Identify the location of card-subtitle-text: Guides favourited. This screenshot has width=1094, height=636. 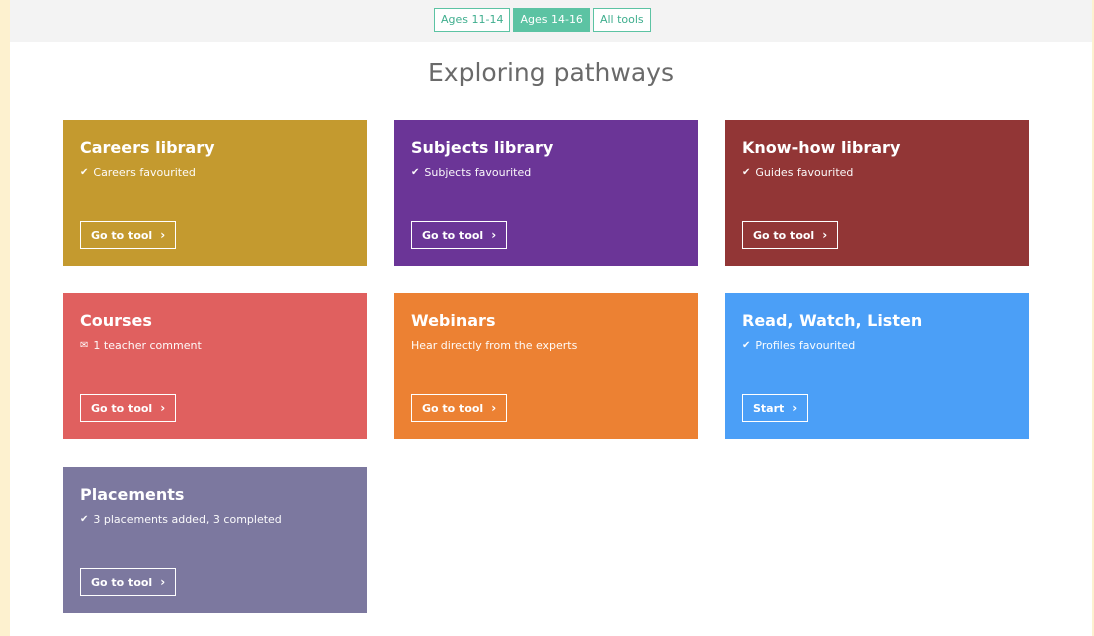
(804, 172).